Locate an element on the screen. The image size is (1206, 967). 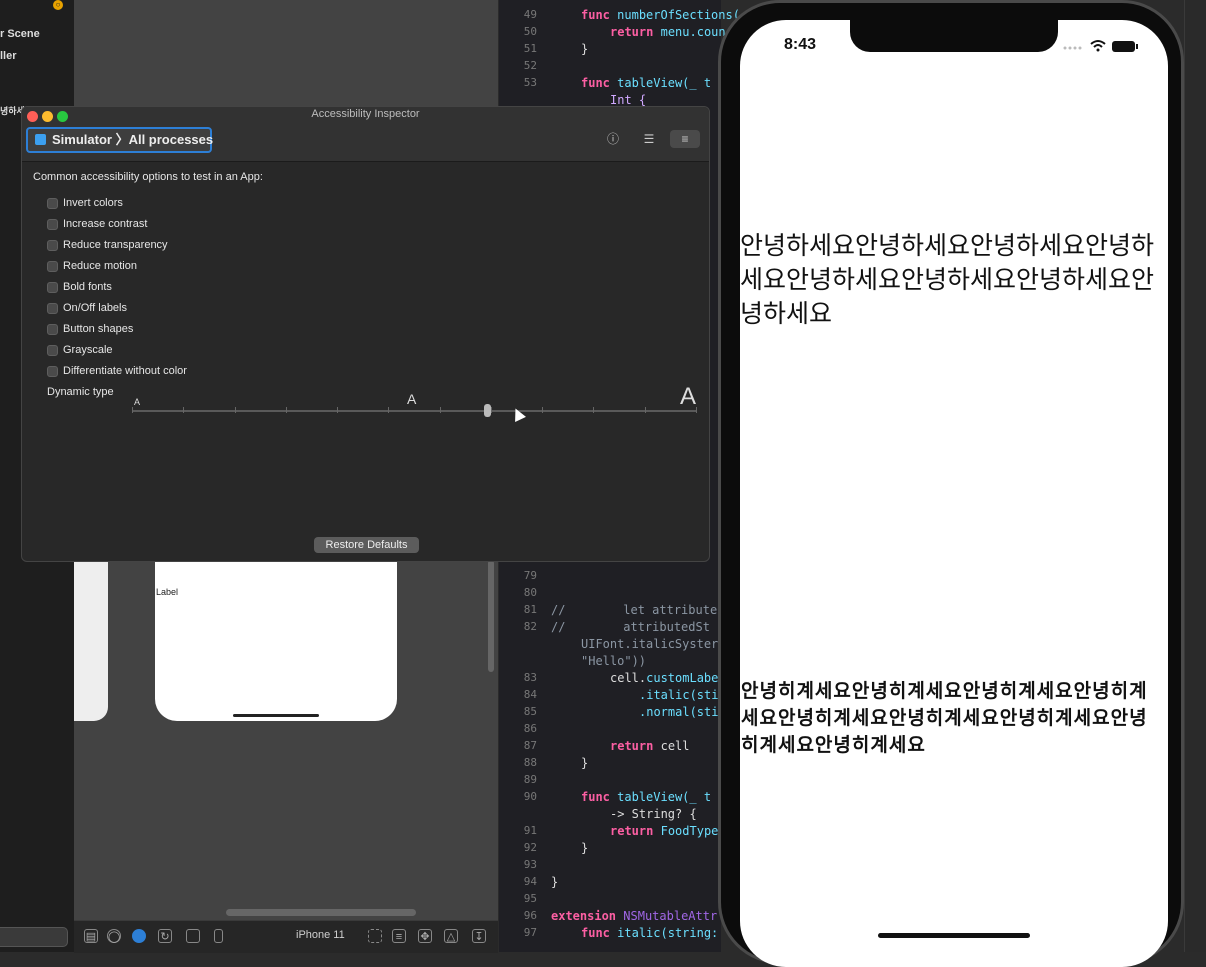
dynamic-type-slider is located at coordinates (414, 411).